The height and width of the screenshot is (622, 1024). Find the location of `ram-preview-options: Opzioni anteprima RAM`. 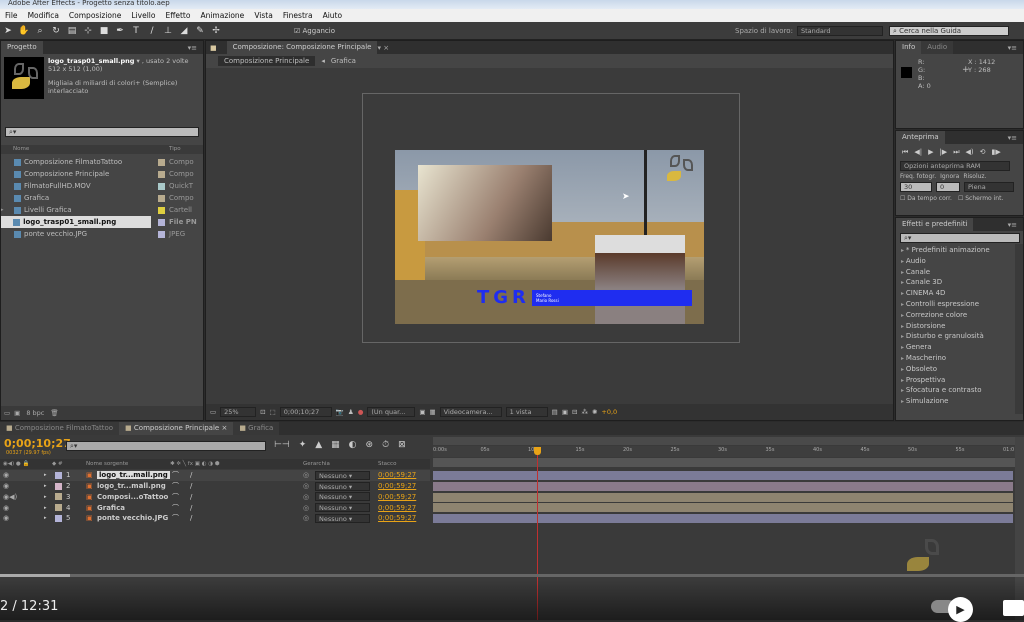

ram-preview-options: Opzioni anteprima RAM is located at coordinates (955, 166).